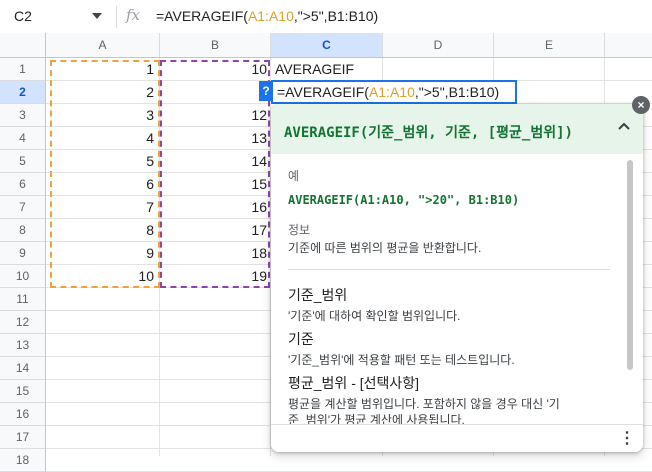 The height and width of the screenshot is (472, 652). I want to click on cell-b4: 13, so click(215, 138).